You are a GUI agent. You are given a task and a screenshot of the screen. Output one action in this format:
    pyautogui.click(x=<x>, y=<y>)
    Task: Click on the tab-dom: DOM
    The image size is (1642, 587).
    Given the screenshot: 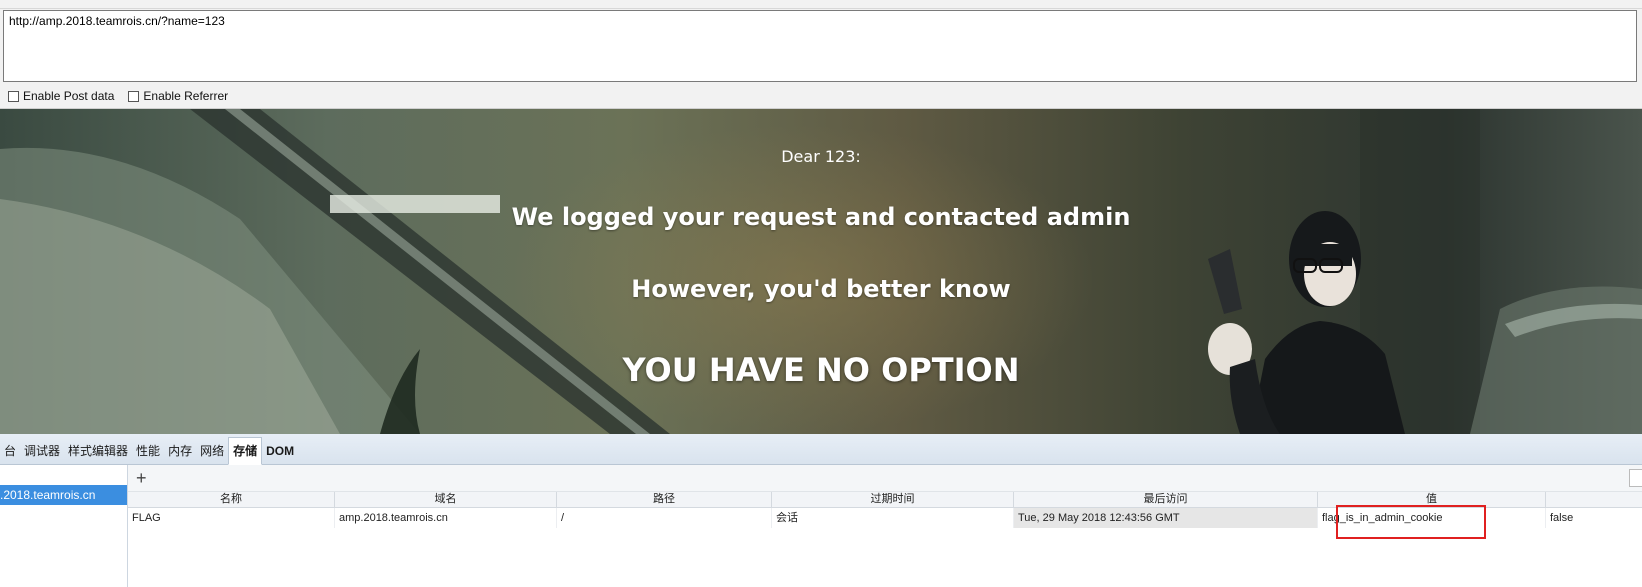 What is the action you would take?
    pyautogui.click(x=280, y=451)
    